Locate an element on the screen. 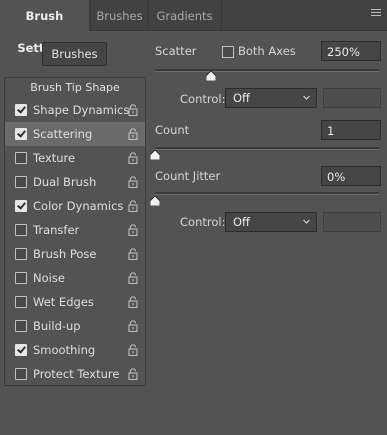 This screenshot has width=387, height=435. option-color-dynamics: Color Dynamics is located at coordinates (75, 206).